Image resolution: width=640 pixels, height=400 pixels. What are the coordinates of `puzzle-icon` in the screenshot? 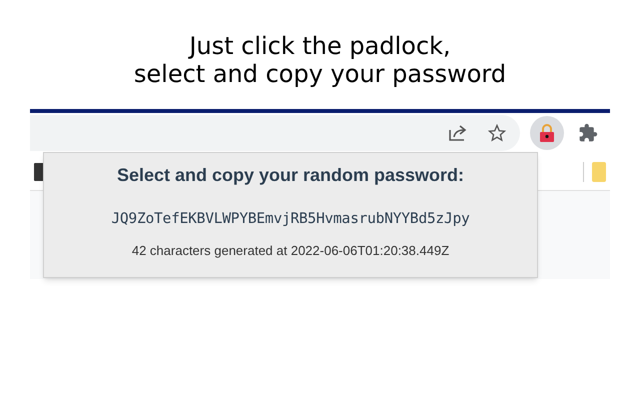 It's located at (588, 133).